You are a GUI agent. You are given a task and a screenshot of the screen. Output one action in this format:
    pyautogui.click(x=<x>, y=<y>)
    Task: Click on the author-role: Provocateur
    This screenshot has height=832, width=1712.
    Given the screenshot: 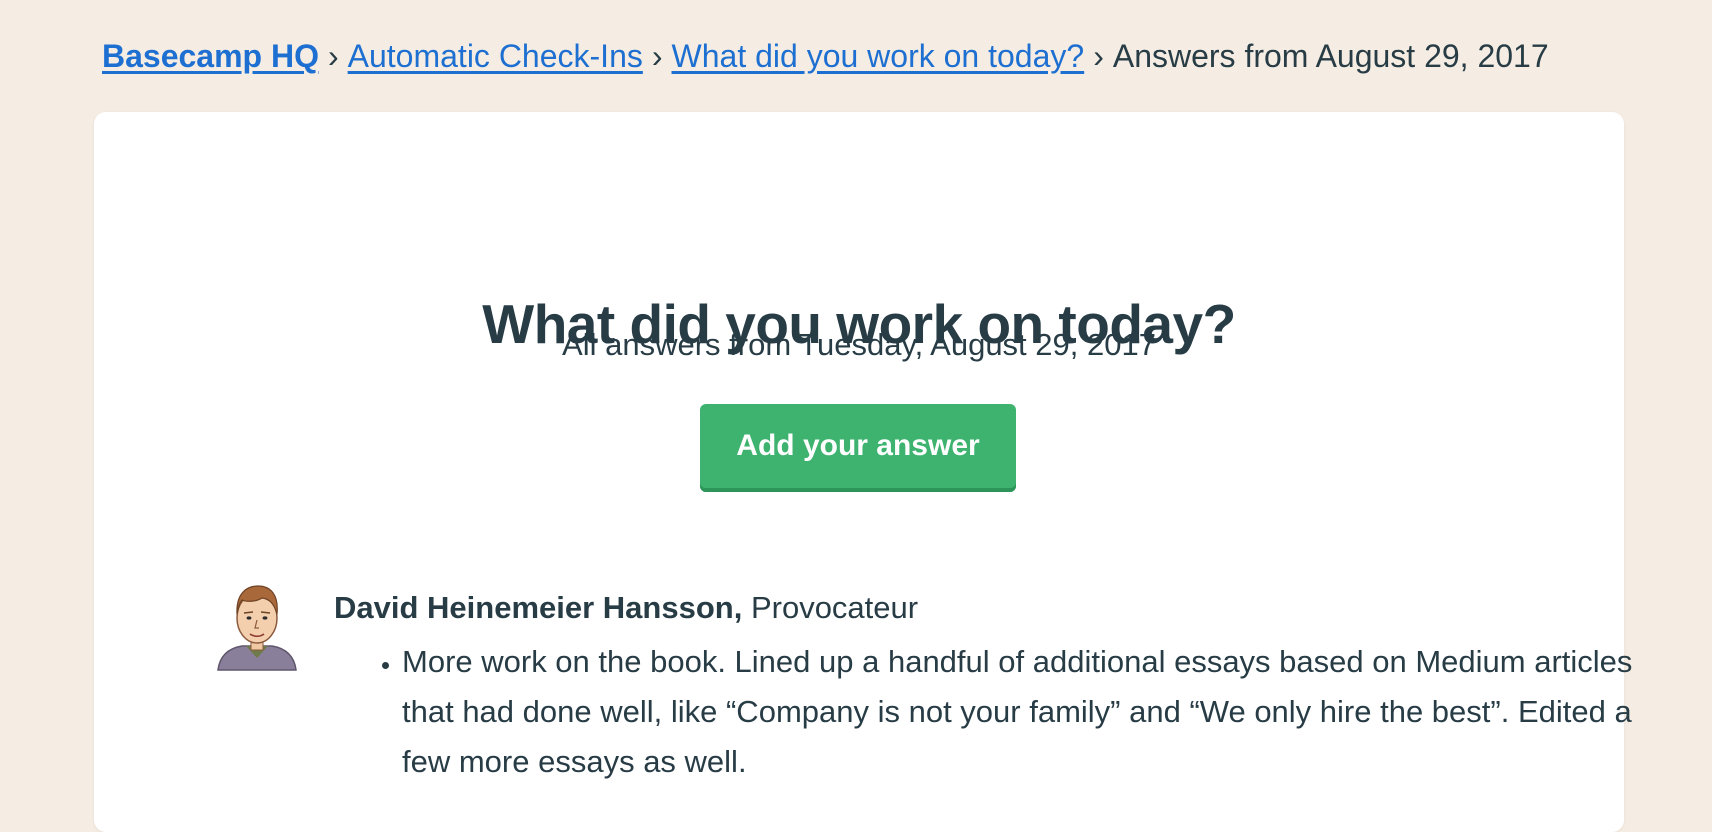 What is the action you would take?
    pyautogui.click(x=834, y=607)
    